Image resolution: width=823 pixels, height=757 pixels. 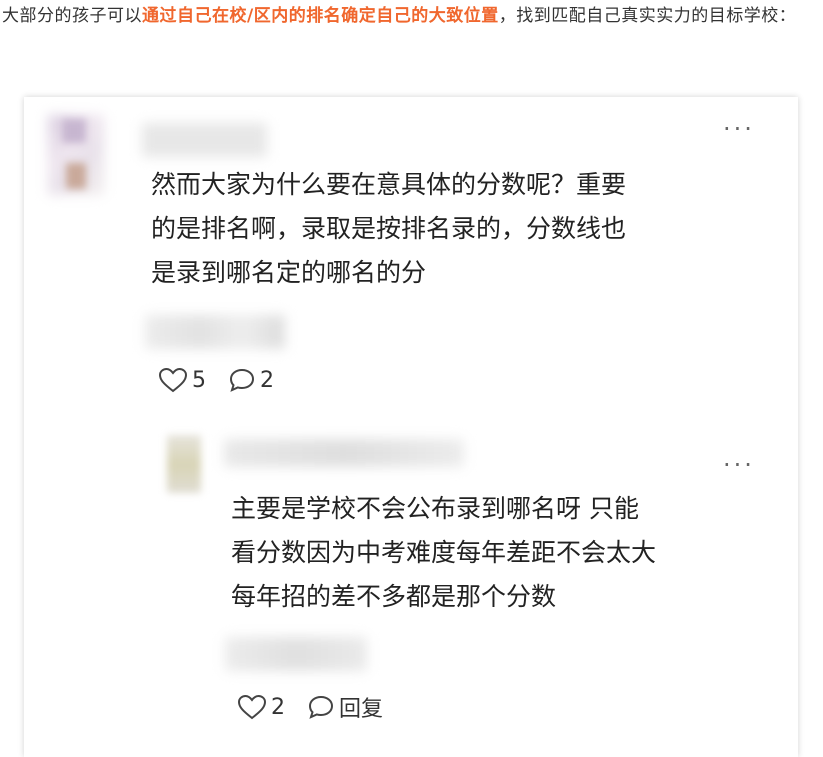 I want to click on intro-prefix: 大部分的孩子可以, so click(x=72, y=16).